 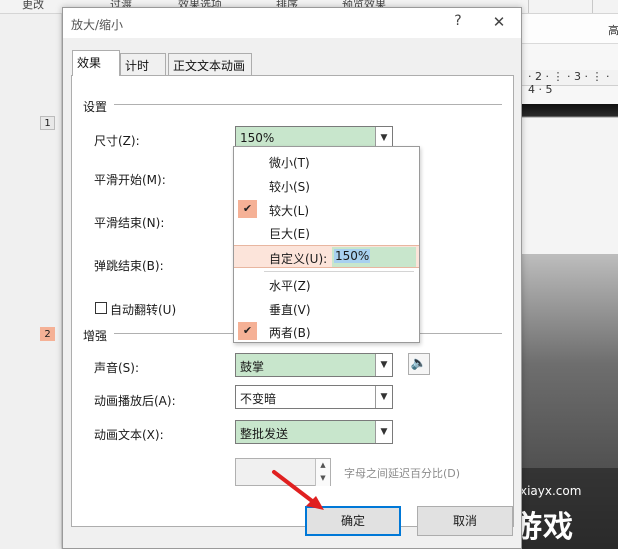 I want to click on dropdown-item-custom: 自定义(U): 150%, so click(x=326, y=256).